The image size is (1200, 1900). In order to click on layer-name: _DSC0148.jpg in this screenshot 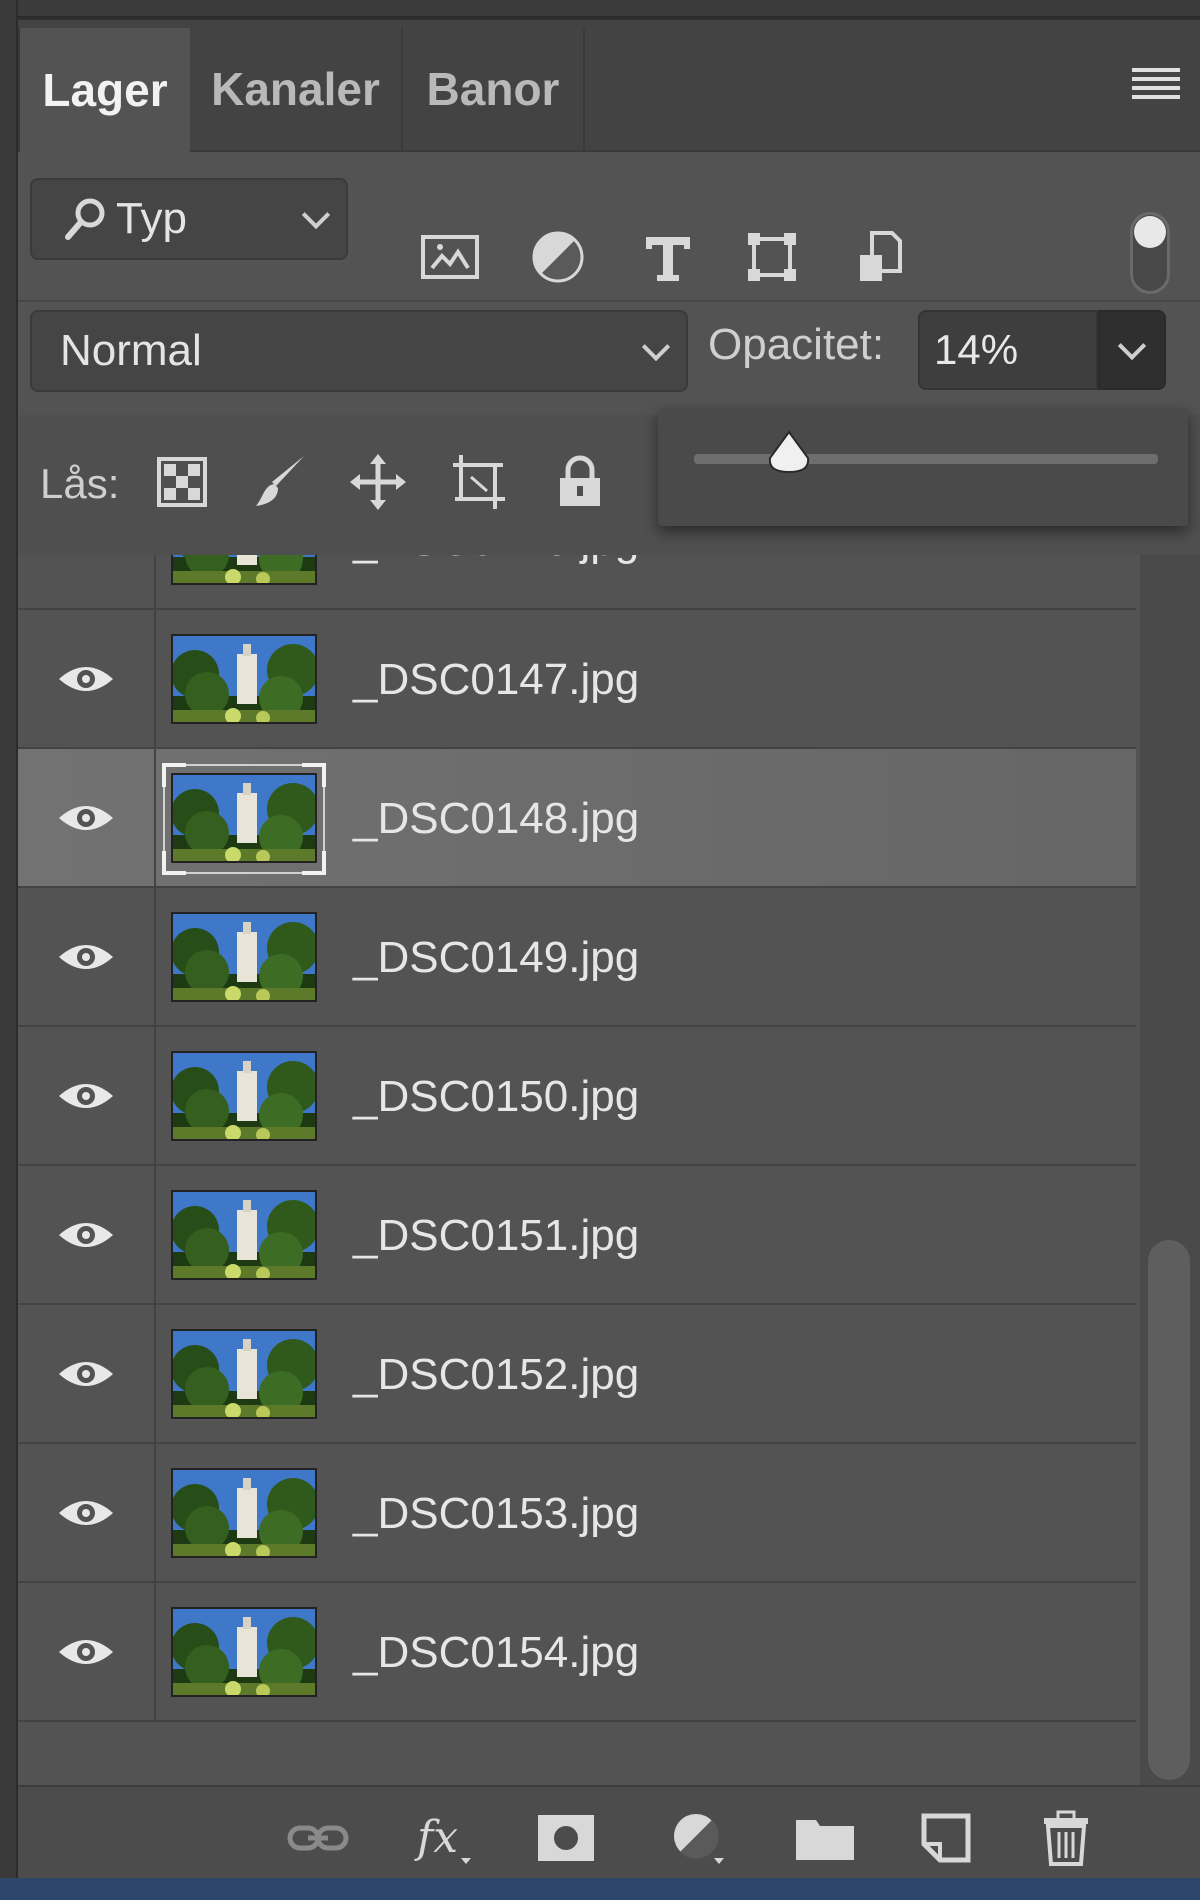, I will do `click(496, 818)`.